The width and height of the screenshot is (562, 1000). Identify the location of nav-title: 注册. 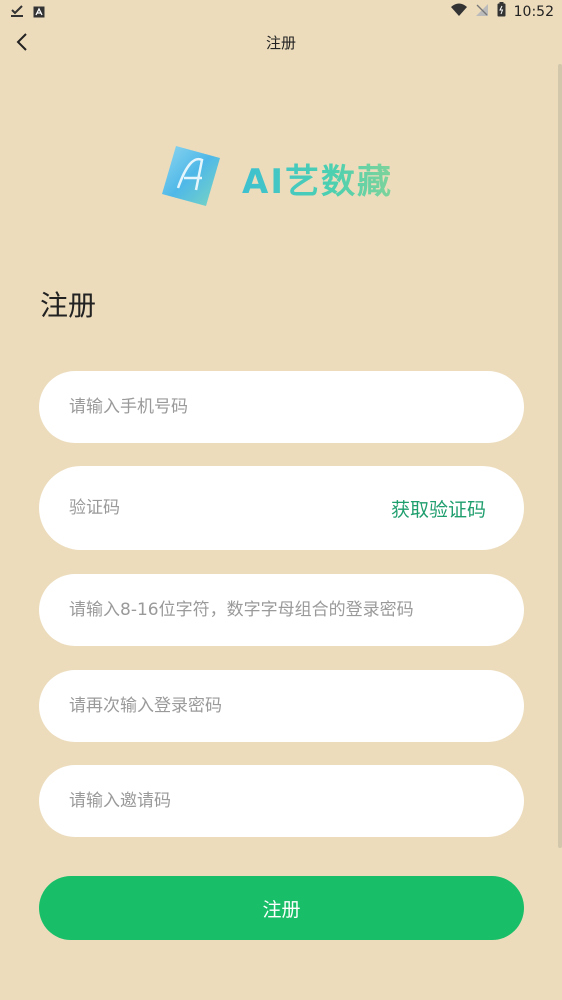
(280, 43).